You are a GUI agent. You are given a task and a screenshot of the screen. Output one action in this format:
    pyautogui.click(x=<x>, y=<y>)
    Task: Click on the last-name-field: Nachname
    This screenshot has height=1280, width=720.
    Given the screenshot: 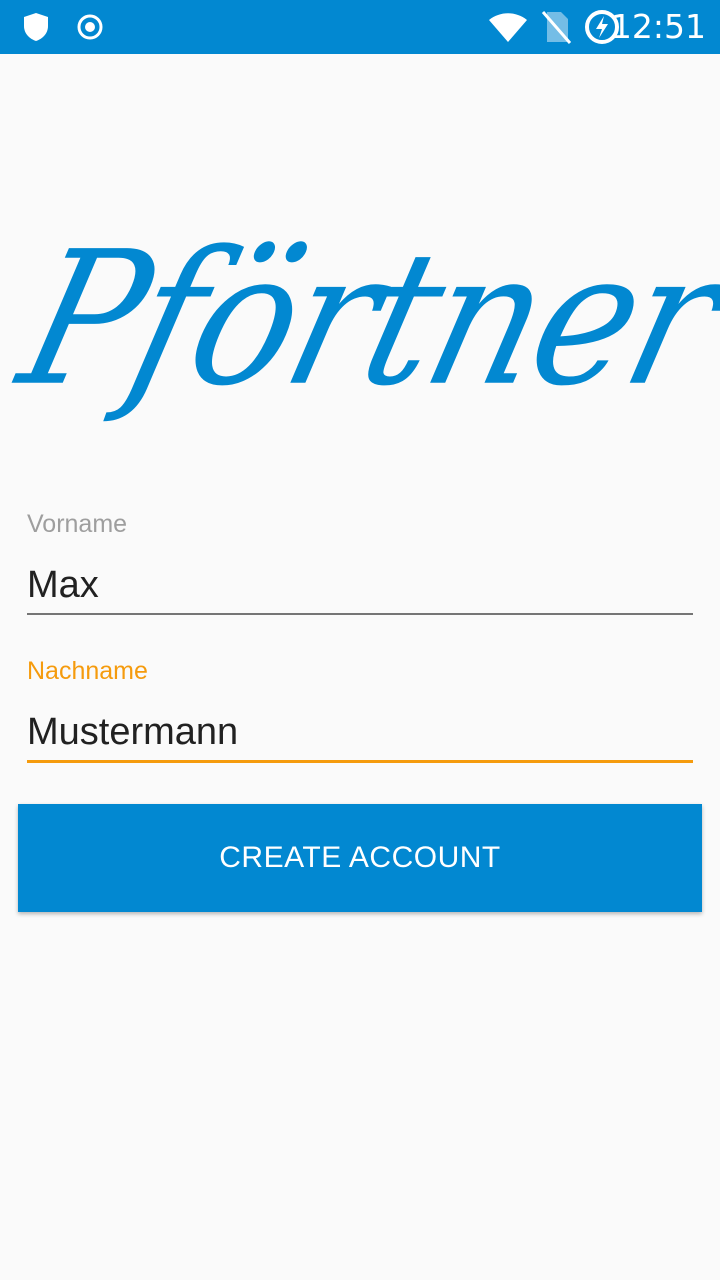 What is the action you would take?
    pyautogui.click(x=360, y=709)
    